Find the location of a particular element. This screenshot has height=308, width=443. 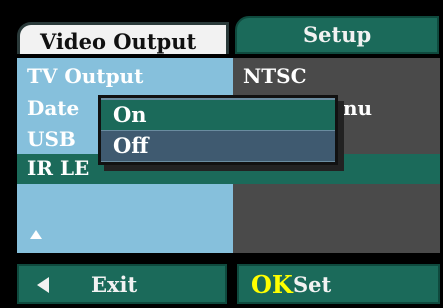

scroll-up-icon is located at coordinates (36, 234).